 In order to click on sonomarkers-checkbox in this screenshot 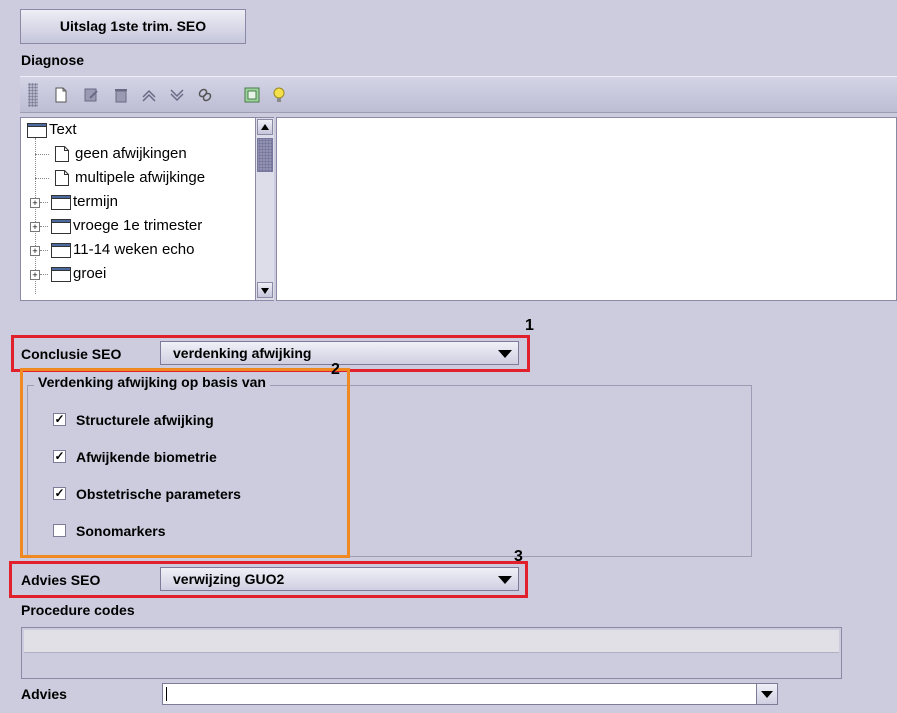, I will do `click(59, 530)`.